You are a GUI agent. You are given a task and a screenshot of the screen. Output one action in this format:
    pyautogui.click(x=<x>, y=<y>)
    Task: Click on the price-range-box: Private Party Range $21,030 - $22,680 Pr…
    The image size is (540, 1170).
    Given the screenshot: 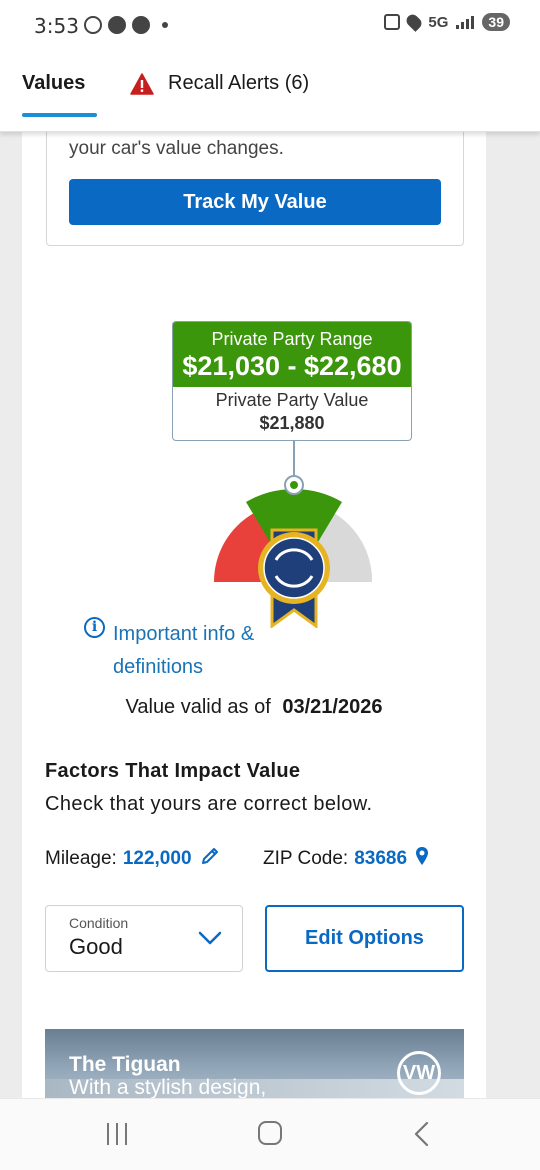 What is the action you would take?
    pyautogui.click(x=292, y=381)
    